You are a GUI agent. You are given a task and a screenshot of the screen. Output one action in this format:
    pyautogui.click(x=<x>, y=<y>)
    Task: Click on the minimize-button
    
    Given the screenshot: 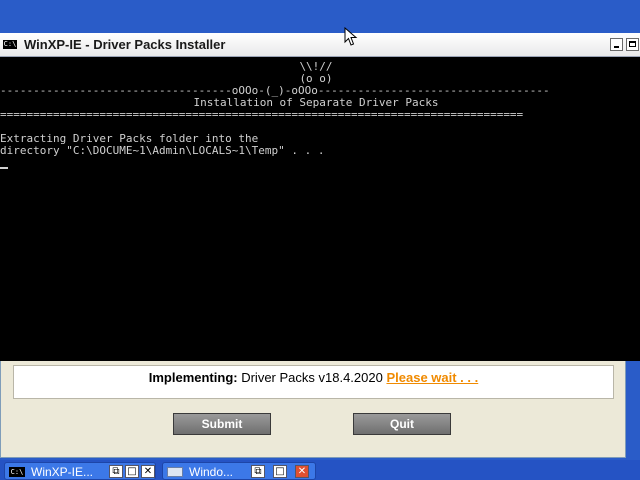 What is the action you would take?
    pyautogui.click(x=616, y=44)
    